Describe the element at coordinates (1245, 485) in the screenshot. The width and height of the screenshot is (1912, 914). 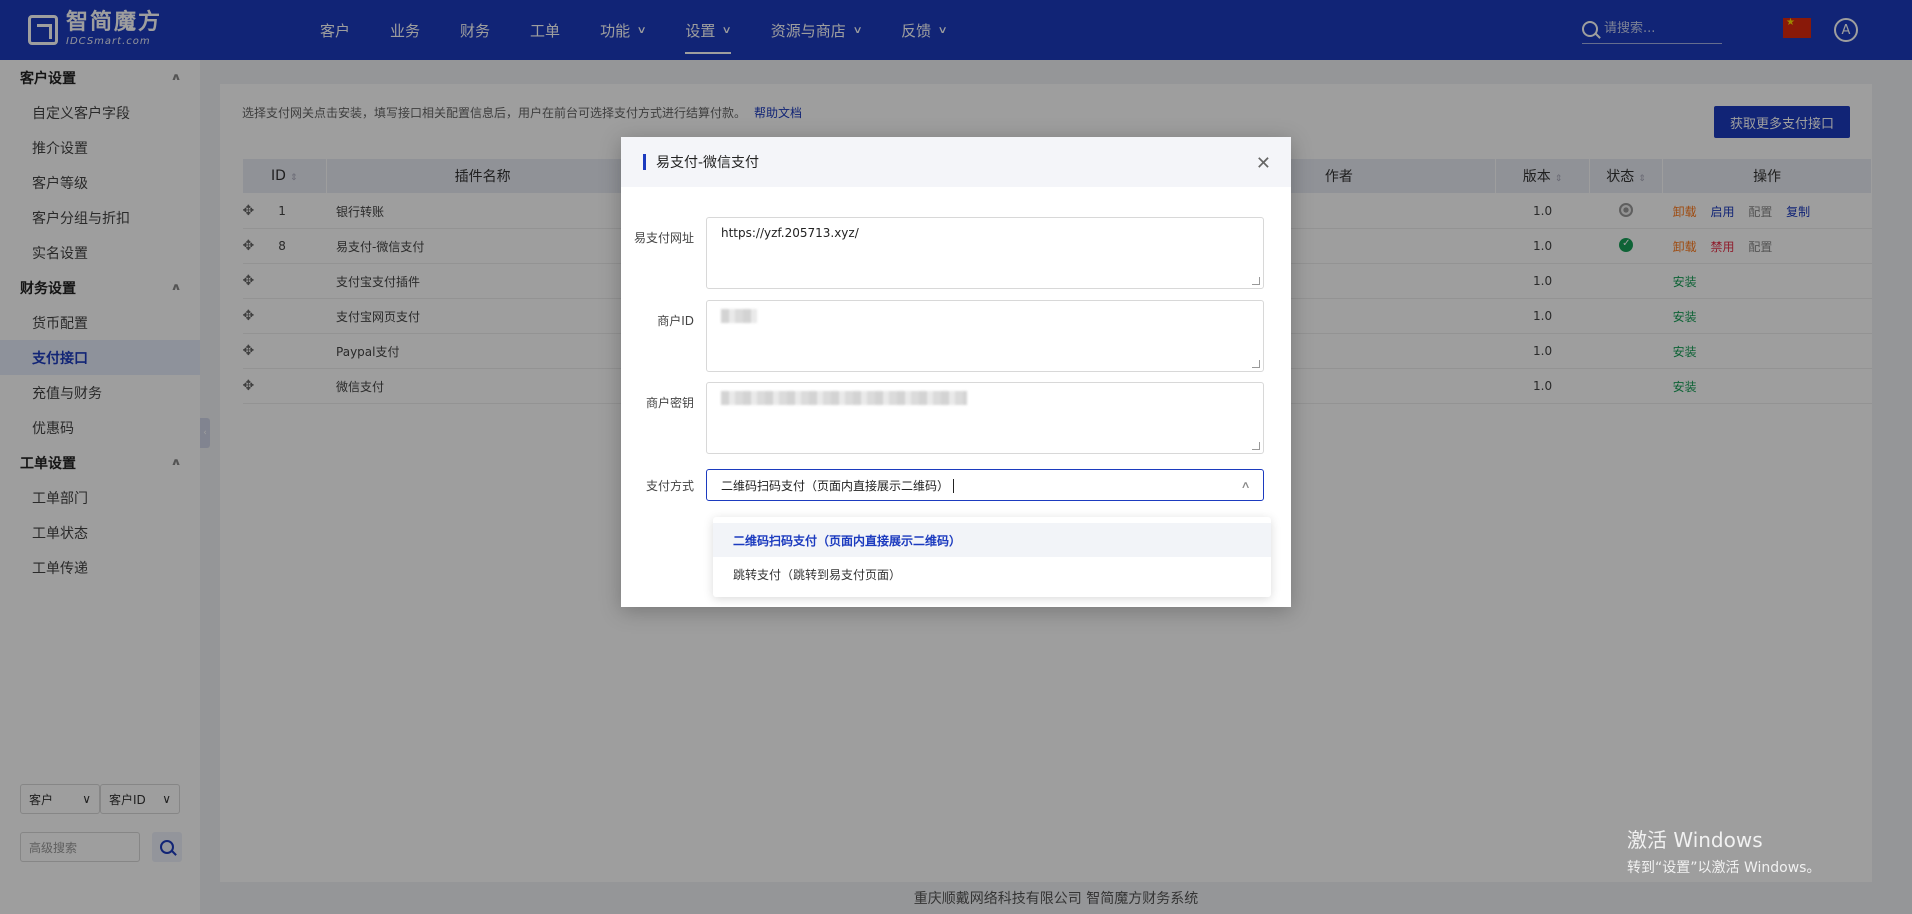
I see `chevron-up-icon: ∧` at that location.